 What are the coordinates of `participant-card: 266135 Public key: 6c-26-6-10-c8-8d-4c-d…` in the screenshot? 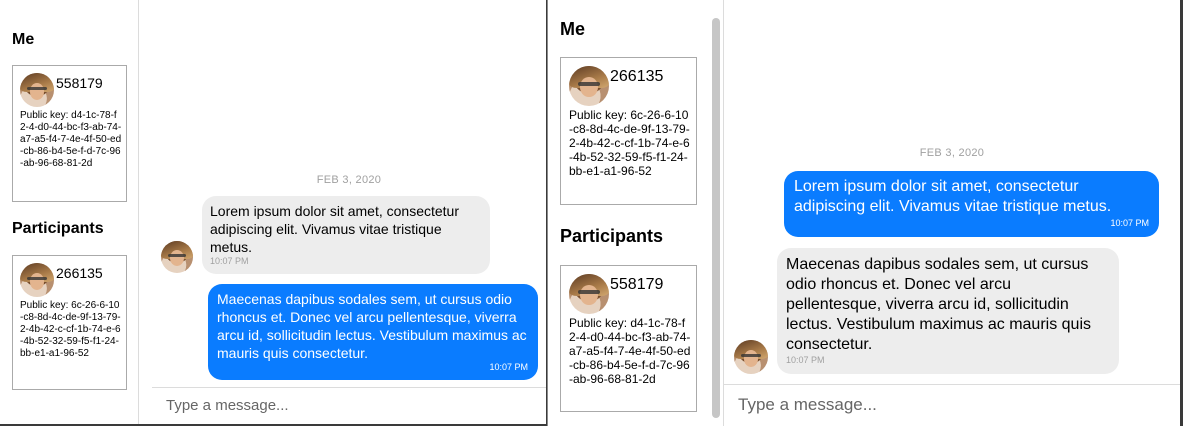 It's located at (69, 322).